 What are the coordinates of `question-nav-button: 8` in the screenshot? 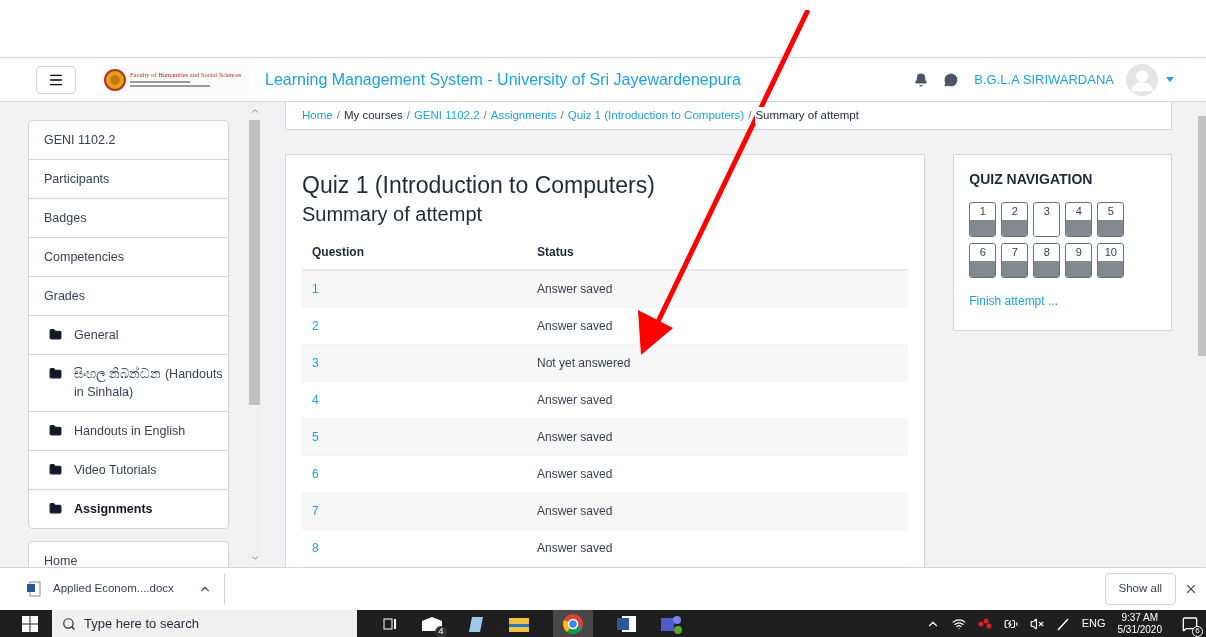 It's located at (1047, 261).